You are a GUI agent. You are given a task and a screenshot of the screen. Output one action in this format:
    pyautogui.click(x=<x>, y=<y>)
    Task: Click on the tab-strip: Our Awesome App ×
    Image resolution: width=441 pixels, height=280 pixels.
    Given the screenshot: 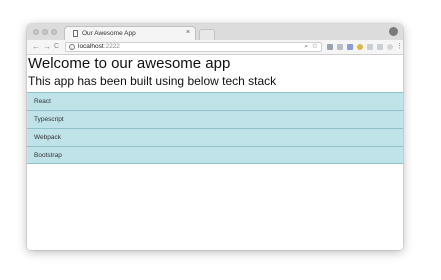 What is the action you would take?
    pyautogui.click(x=215, y=32)
    